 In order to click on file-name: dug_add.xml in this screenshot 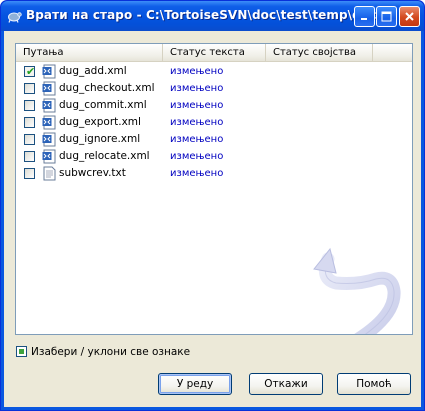, I will do `click(93, 71)`.